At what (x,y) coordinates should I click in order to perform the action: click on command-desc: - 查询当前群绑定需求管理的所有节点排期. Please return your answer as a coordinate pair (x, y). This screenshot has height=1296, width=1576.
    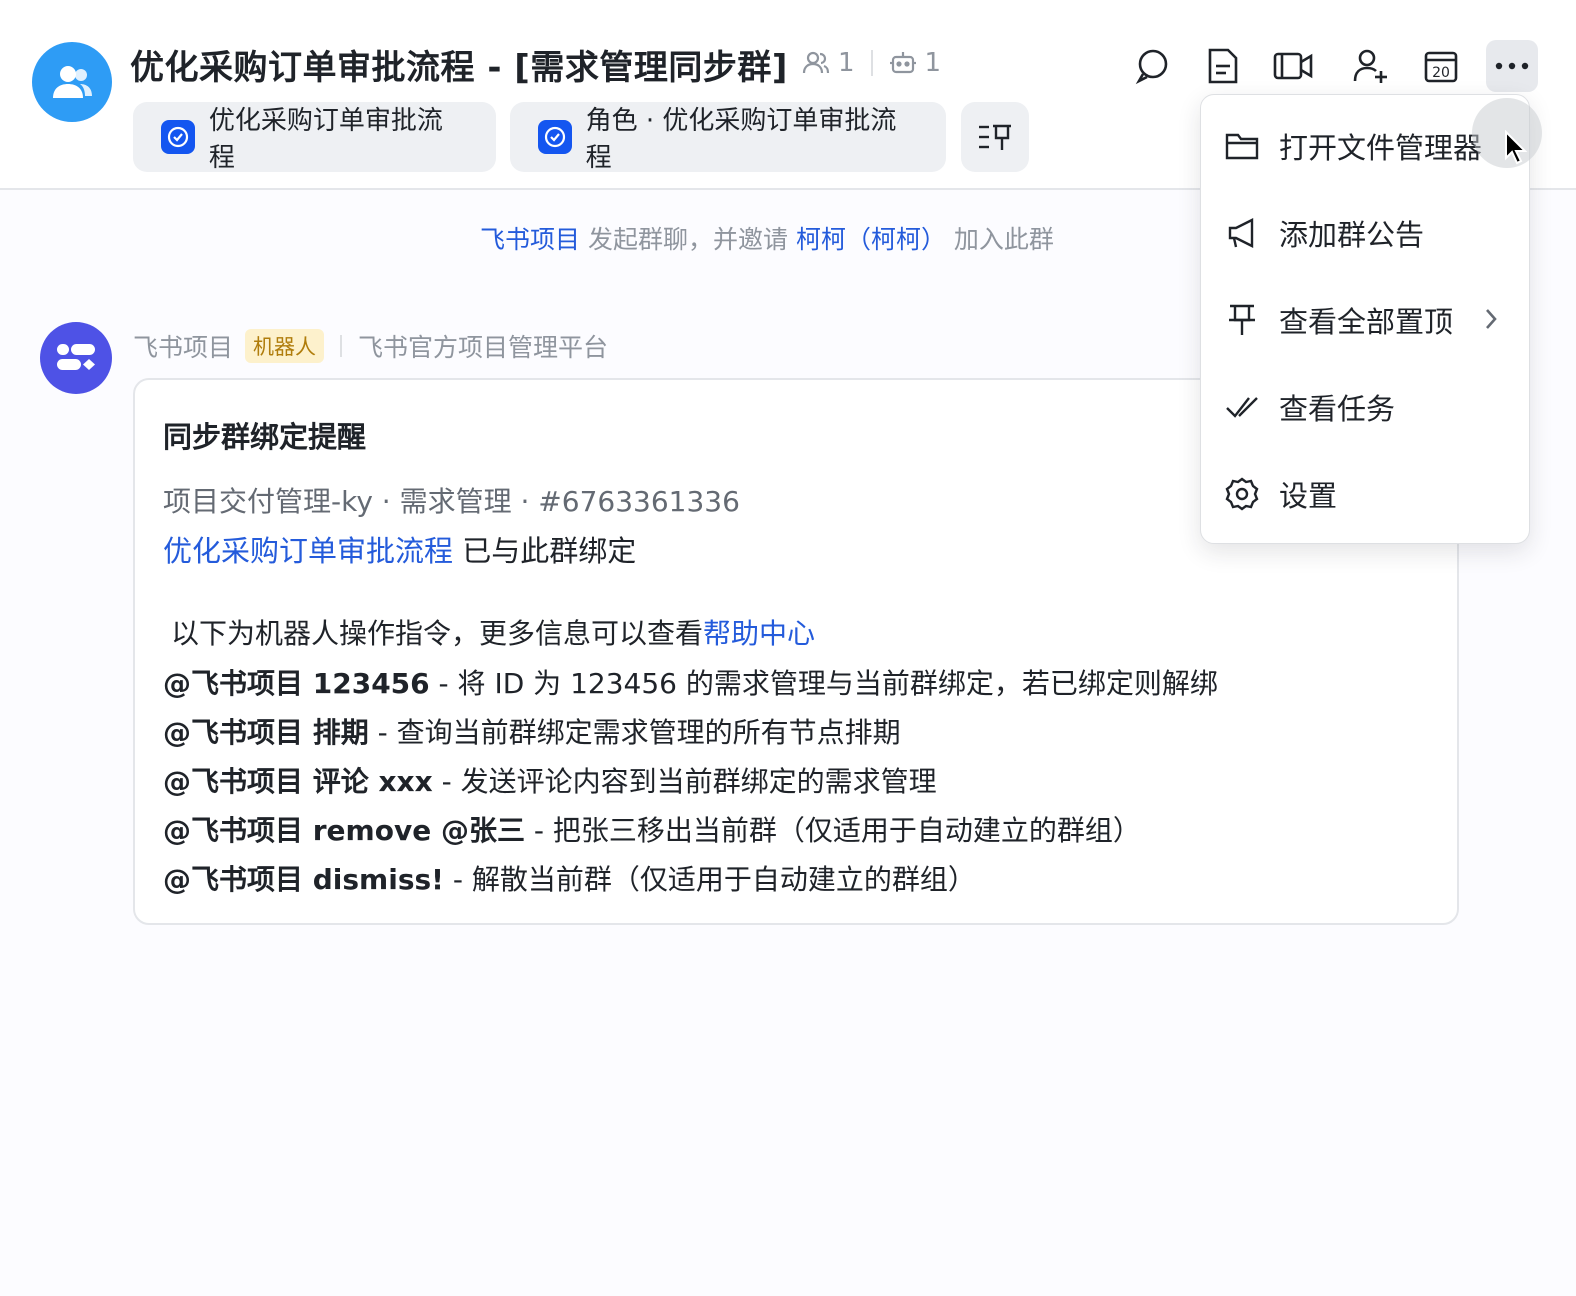
    Looking at the image, I should click on (634, 732).